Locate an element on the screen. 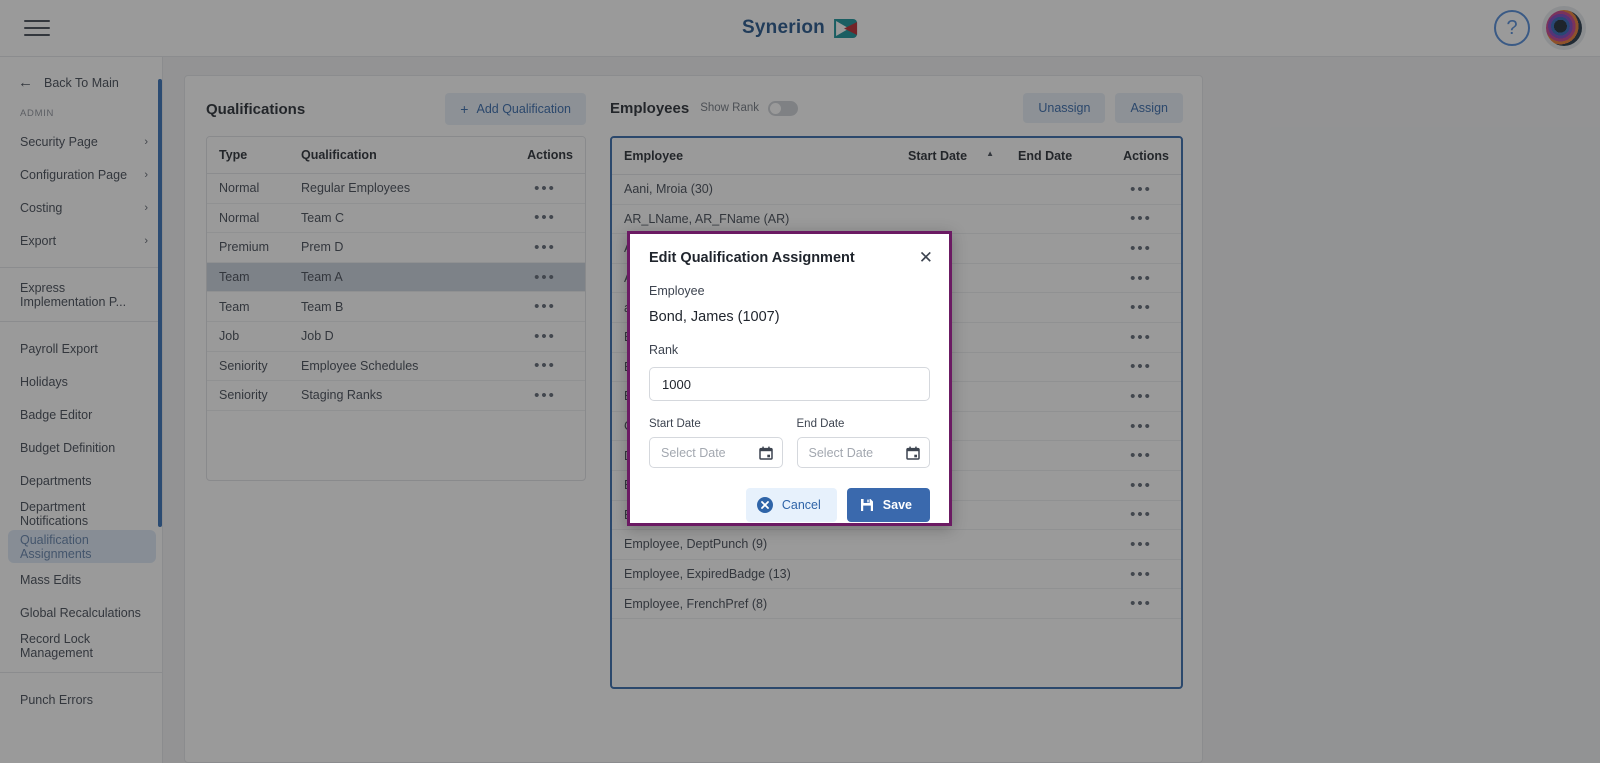 The width and height of the screenshot is (1600, 763). start-date-input is located at coordinates (710, 452).